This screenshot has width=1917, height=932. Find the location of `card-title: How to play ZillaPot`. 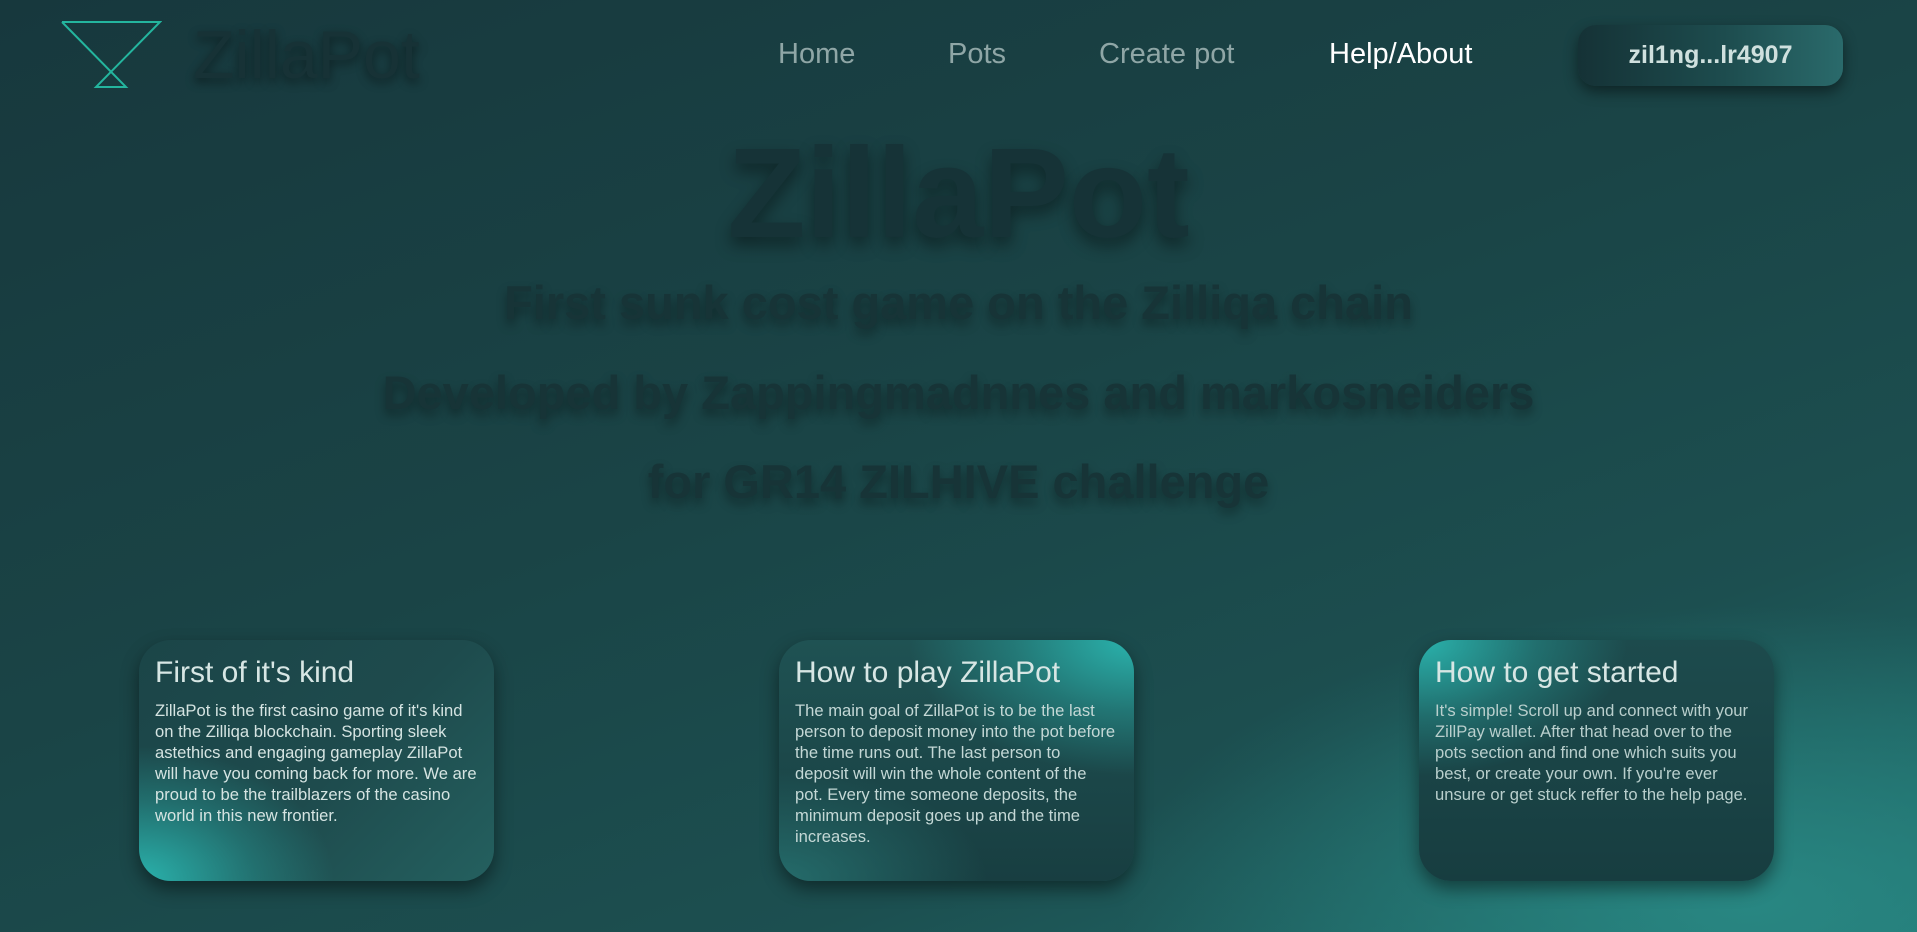

card-title: How to play ZillaPot is located at coordinates (928, 672).